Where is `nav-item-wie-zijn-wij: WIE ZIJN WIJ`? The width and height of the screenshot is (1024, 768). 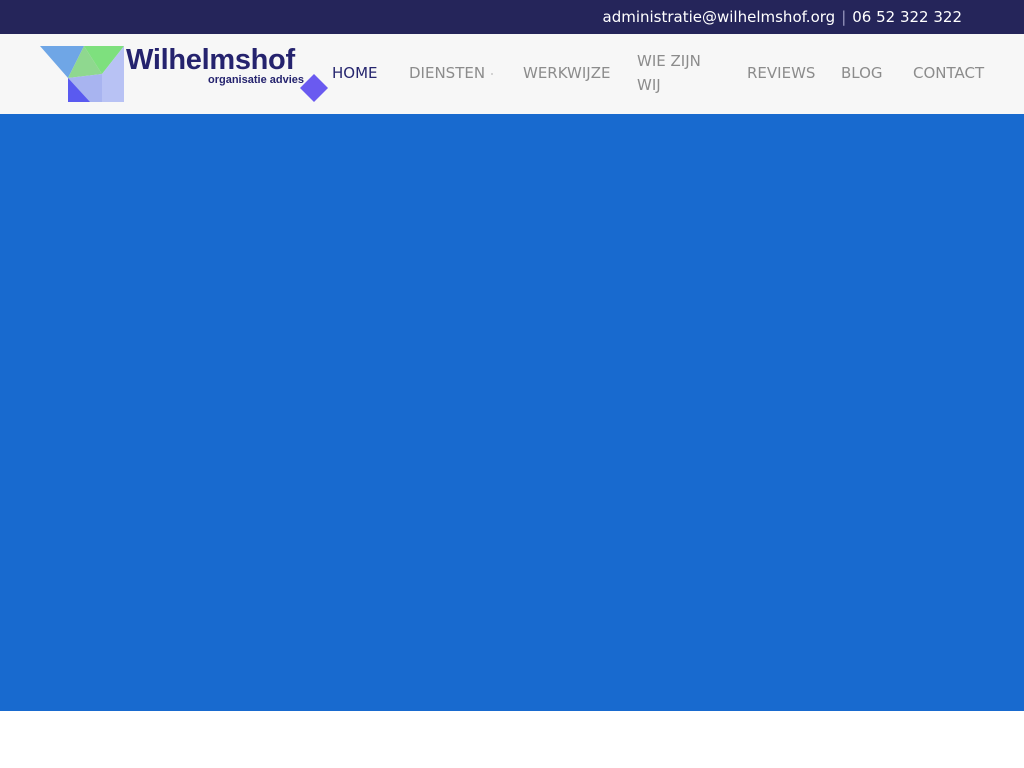
nav-item-wie-zijn-wij: WIE ZIJN WIJ is located at coordinates (673, 73).